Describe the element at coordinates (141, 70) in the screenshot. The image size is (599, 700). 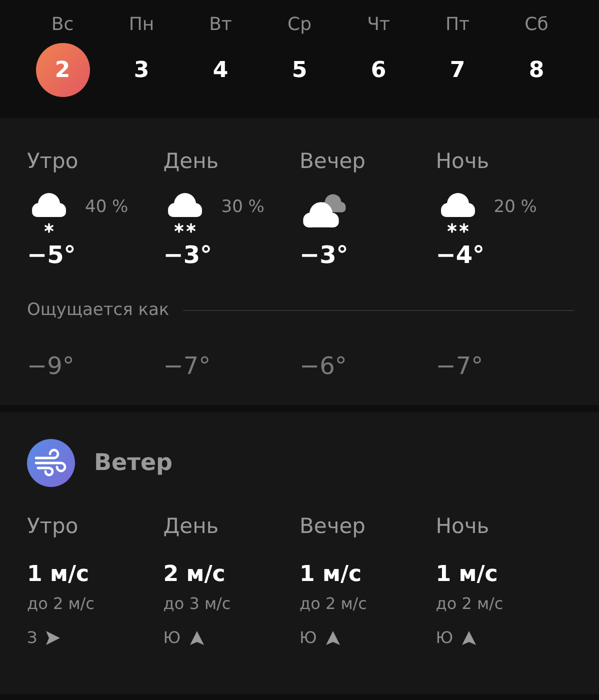
I see `day-button: 3` at that location.